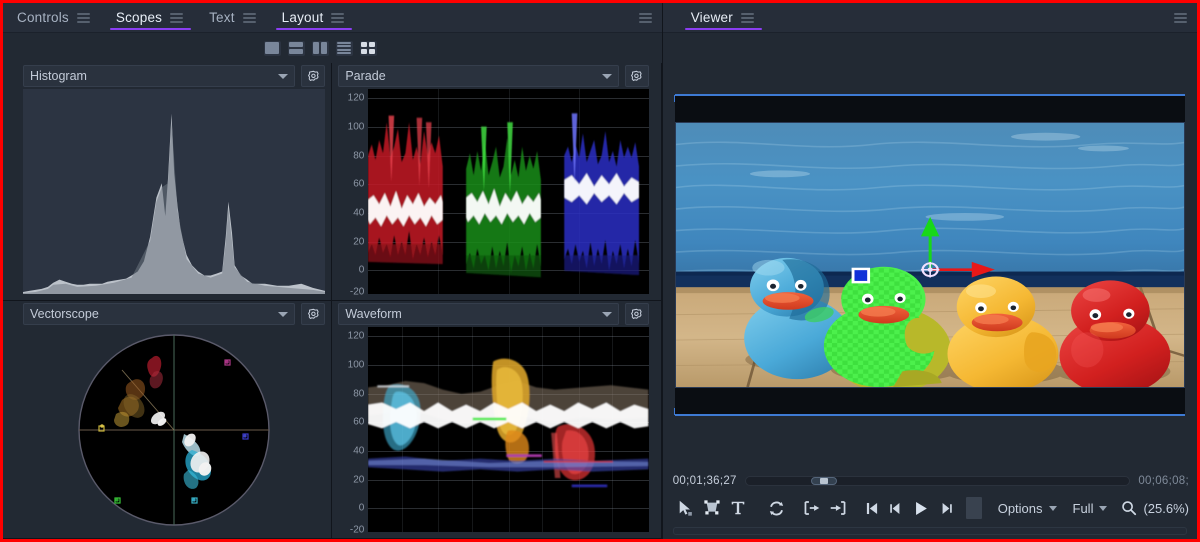 Image resolution: width=1200 pixels, height=542 pixels. What do you see at coordinates (704, 481) in the screenshot?
I see `current-timecode: 00;01;36;27` at bounding box center [704, 481].